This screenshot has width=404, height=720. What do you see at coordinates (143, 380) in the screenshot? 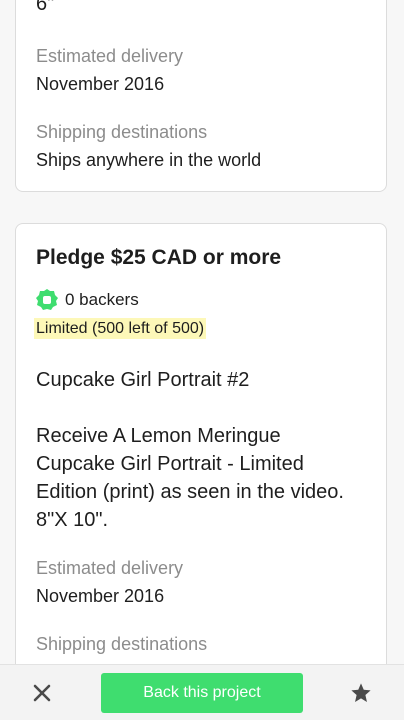
I see `reward-title: Cupcake Girl Portrait #2` at bounding box center [143, 380].